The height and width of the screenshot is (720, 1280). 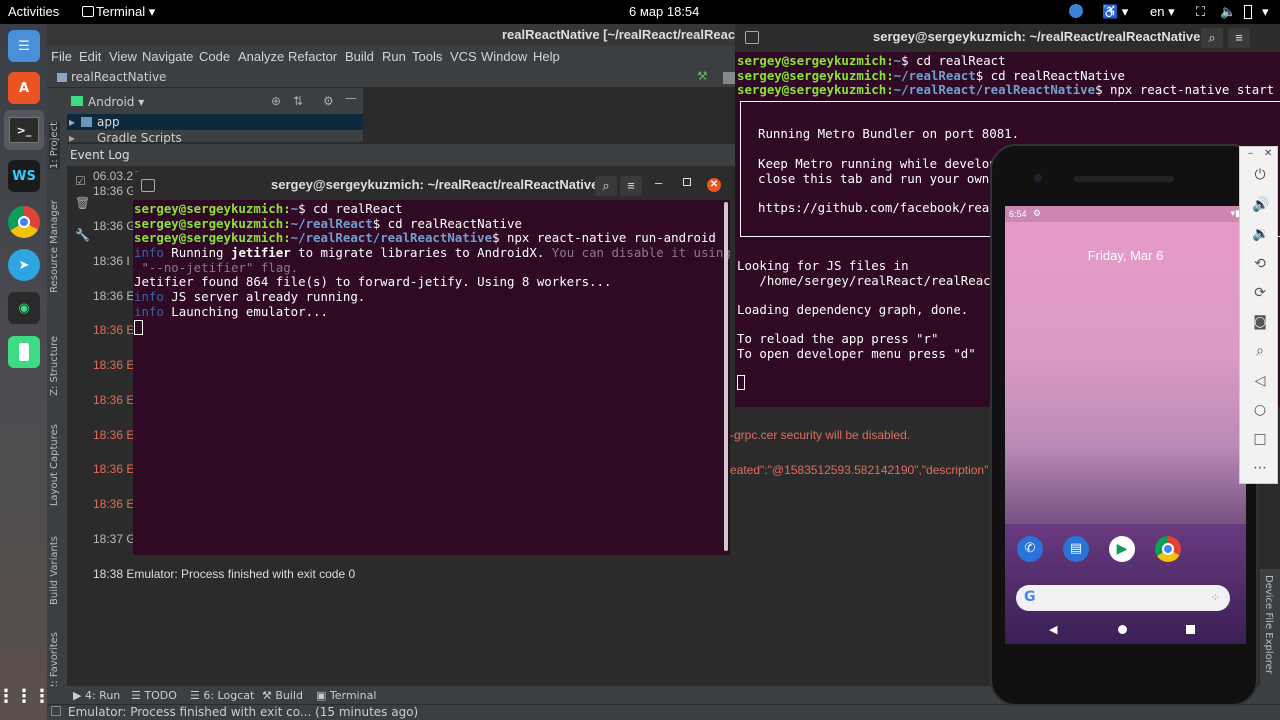 I want to click on menu-tools: Tools, so click(x=427, y=56).